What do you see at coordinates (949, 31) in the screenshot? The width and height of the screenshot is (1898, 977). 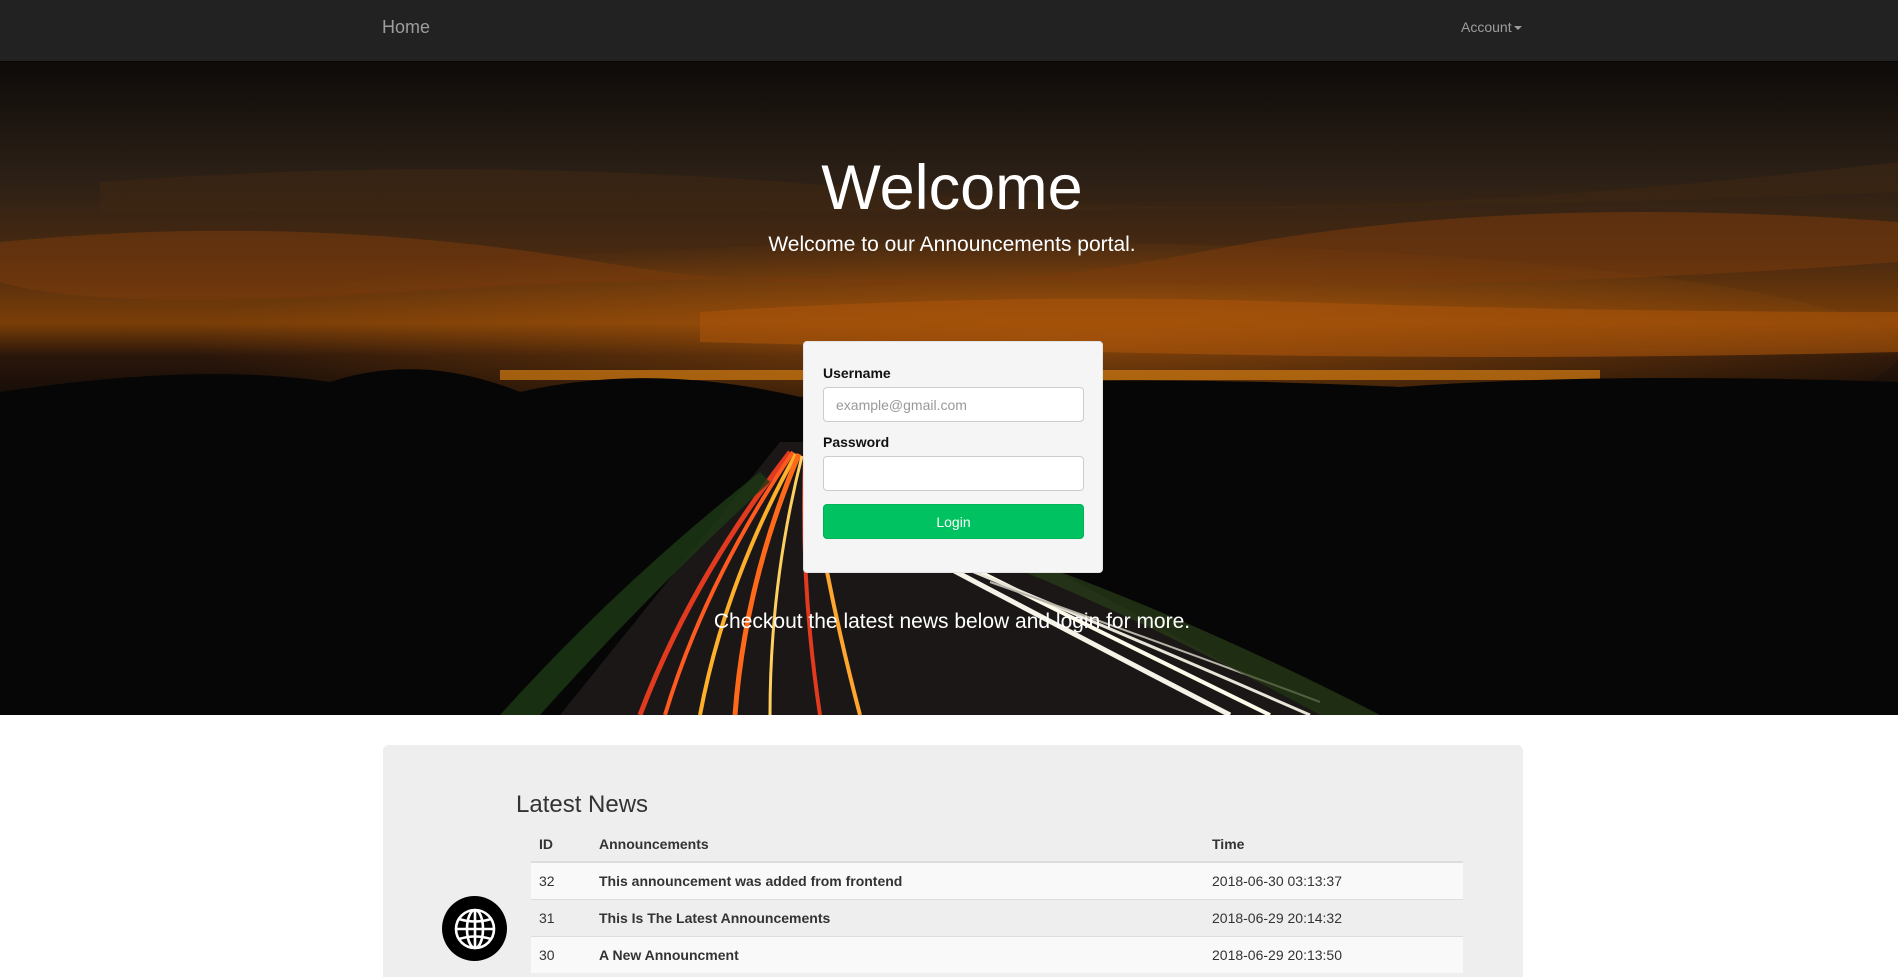 I see `navbar: Home Account` at bounding box center [949, 31].